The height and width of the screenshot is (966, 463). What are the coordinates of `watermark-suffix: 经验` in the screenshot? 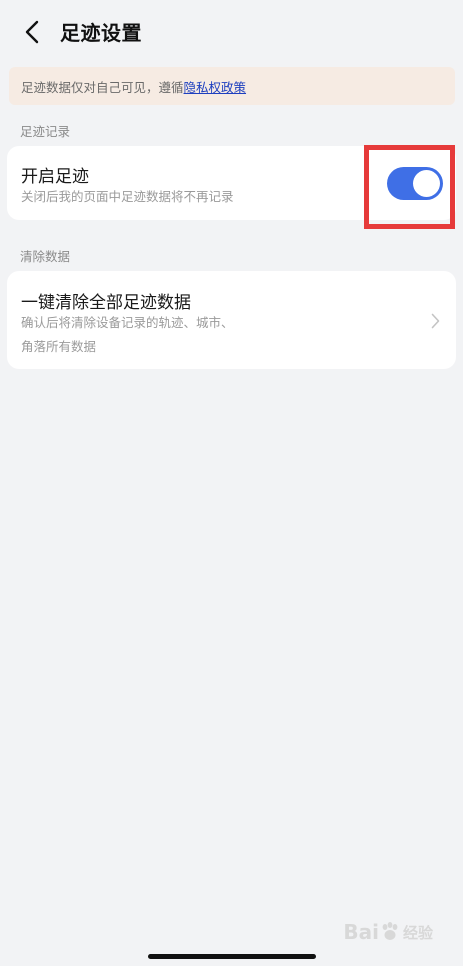 It's located at (417, 932).